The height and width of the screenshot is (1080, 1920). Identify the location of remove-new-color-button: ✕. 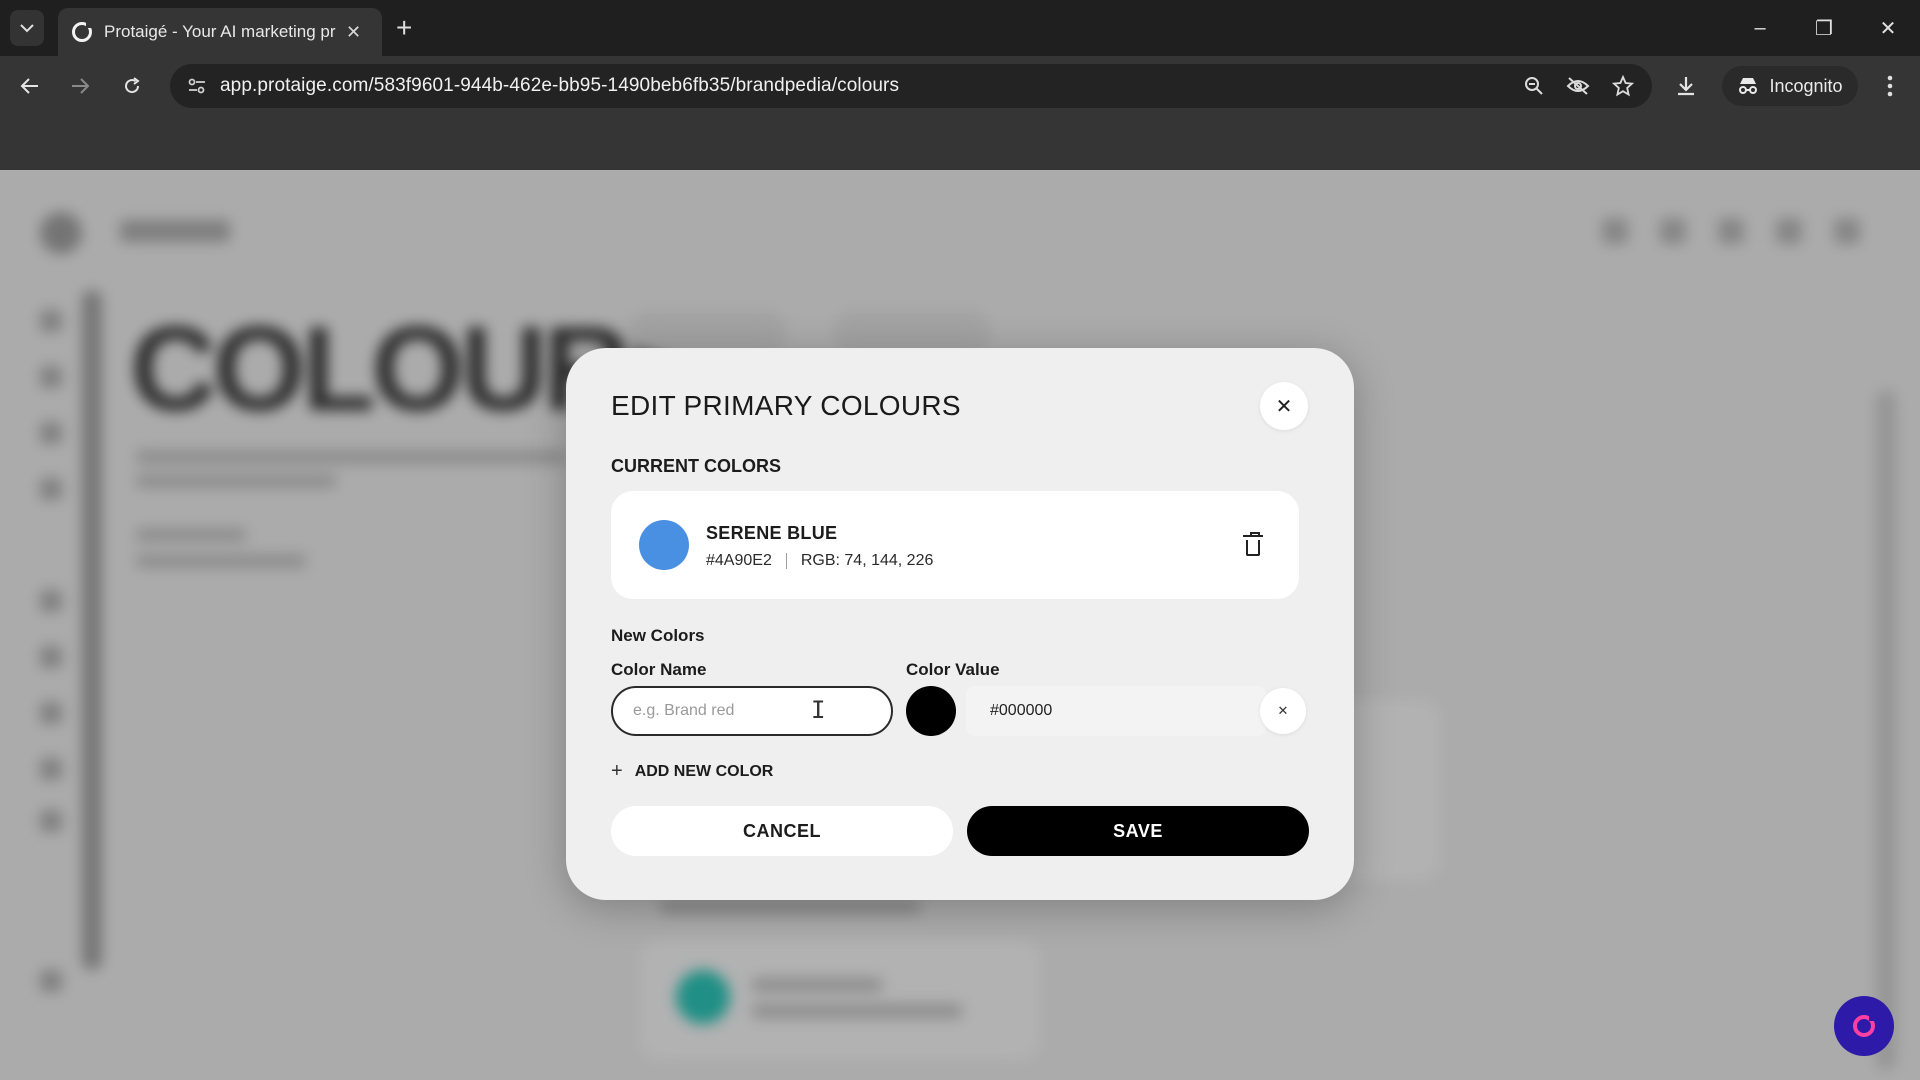
(1283, 711).